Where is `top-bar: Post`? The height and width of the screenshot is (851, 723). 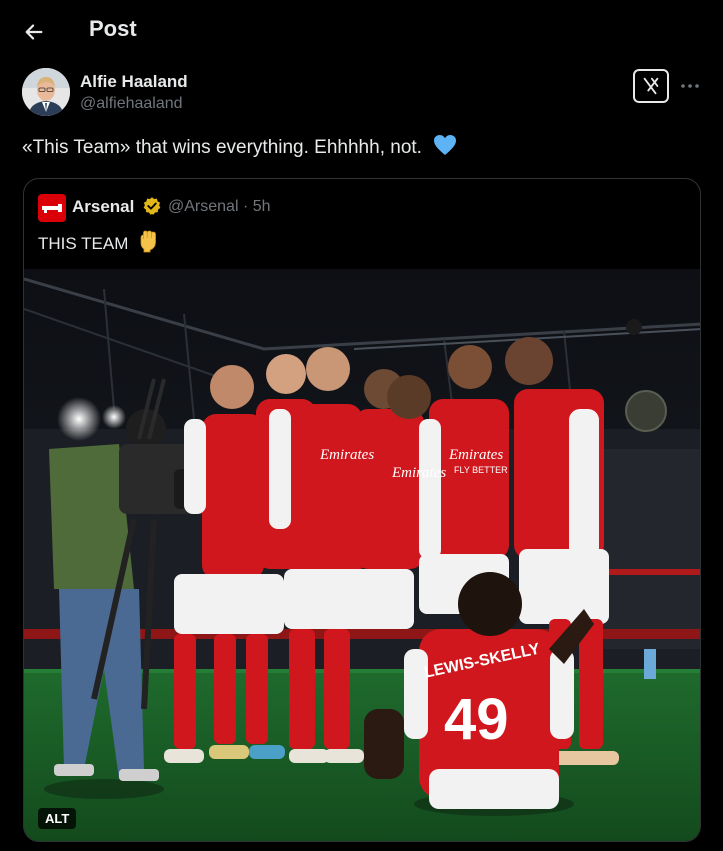
top-bar: Post is located at coordinates (361, 31).